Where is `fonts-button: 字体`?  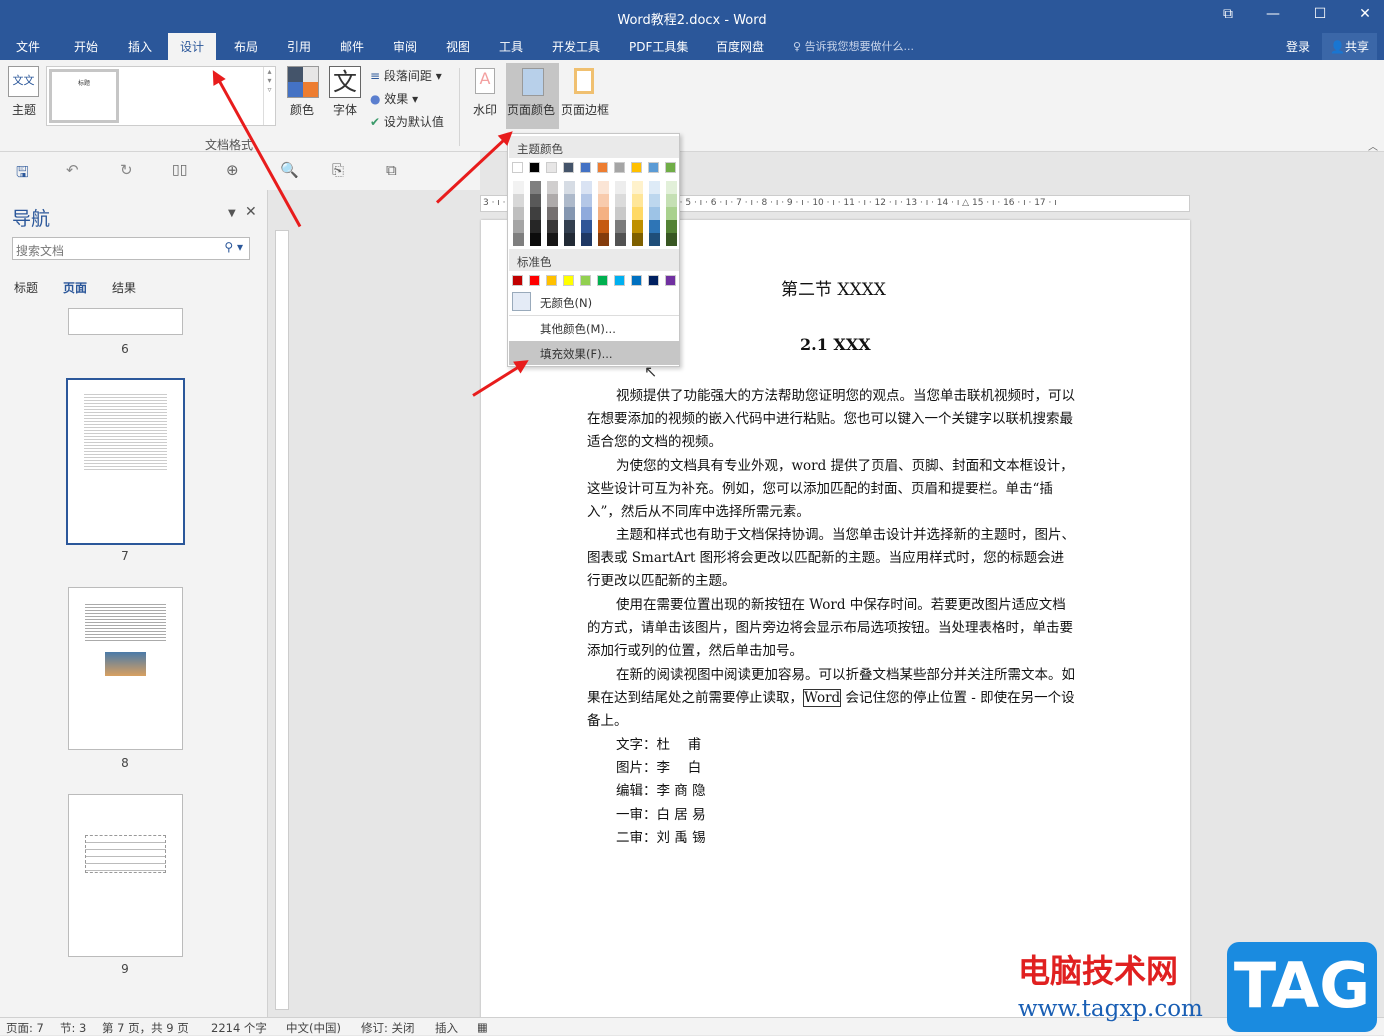
fonts-button: 字体 is located at coordinates (345, 109).